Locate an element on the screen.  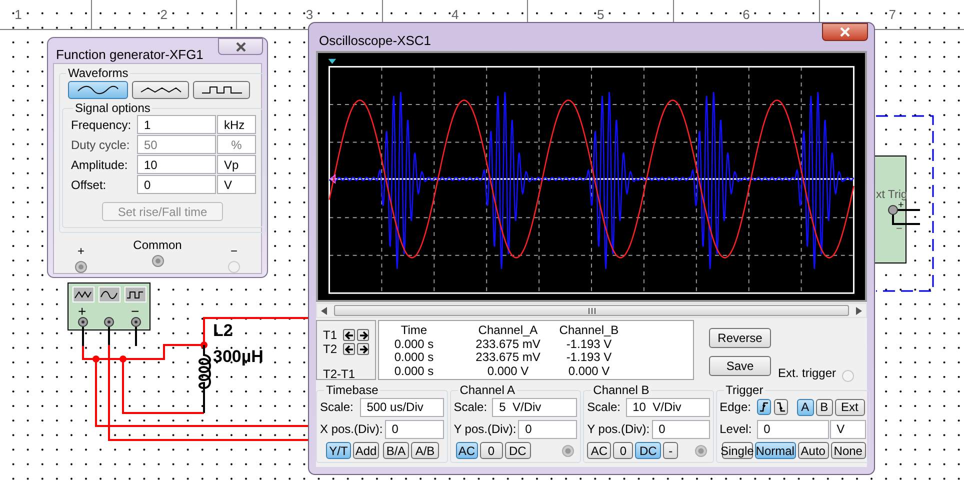
field-label: Offset: is located at coordinates (89, 185).